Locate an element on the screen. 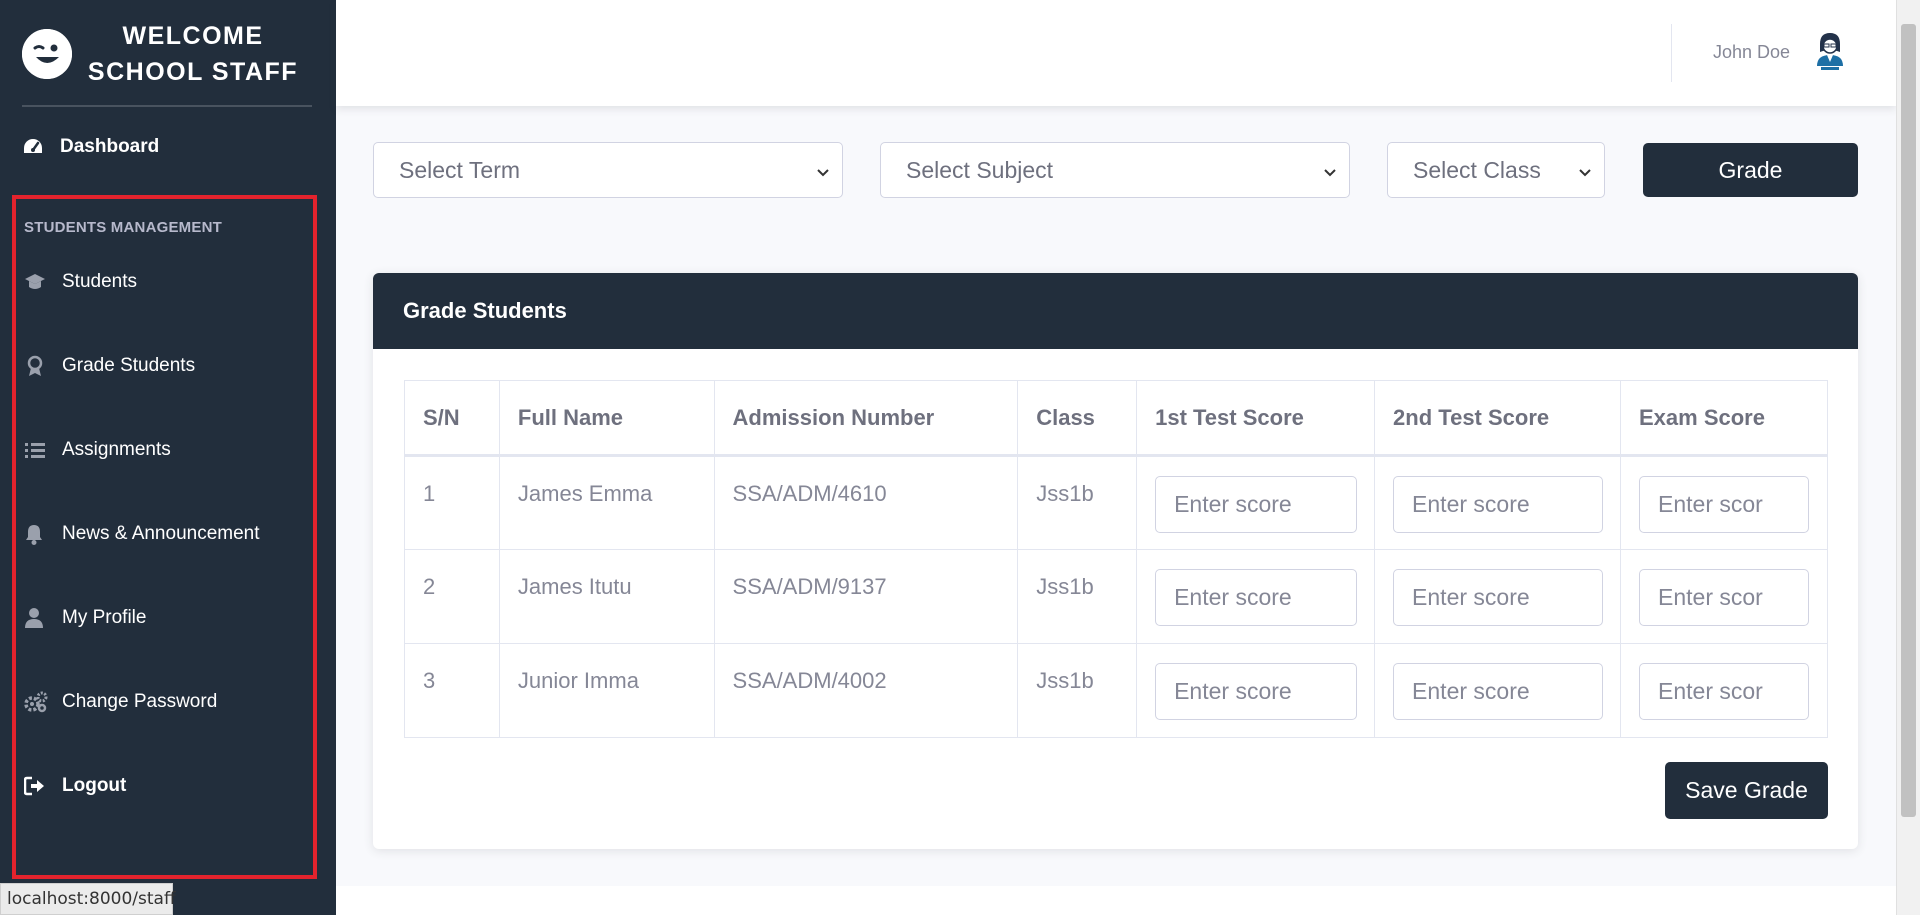  sidebar-item-students: Students is located at coordinates (80, 282).